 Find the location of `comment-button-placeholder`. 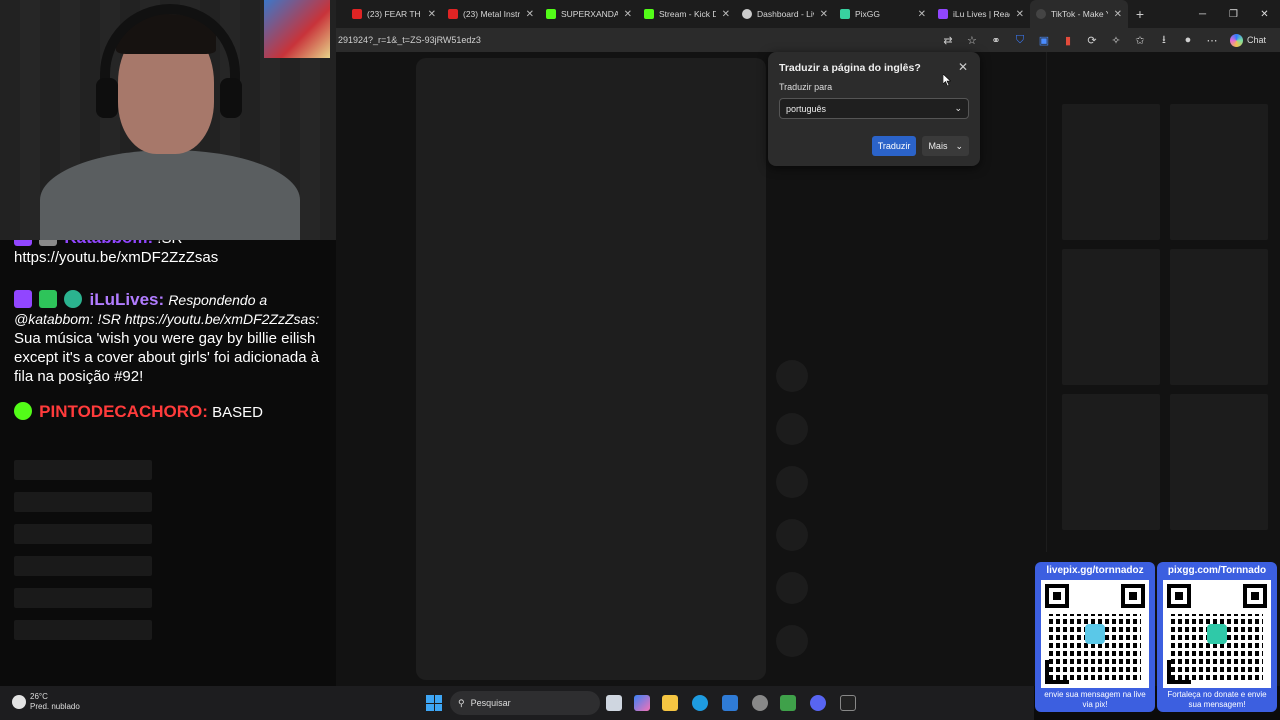

comment-button-placeholder is located at coordinates (792, 429).